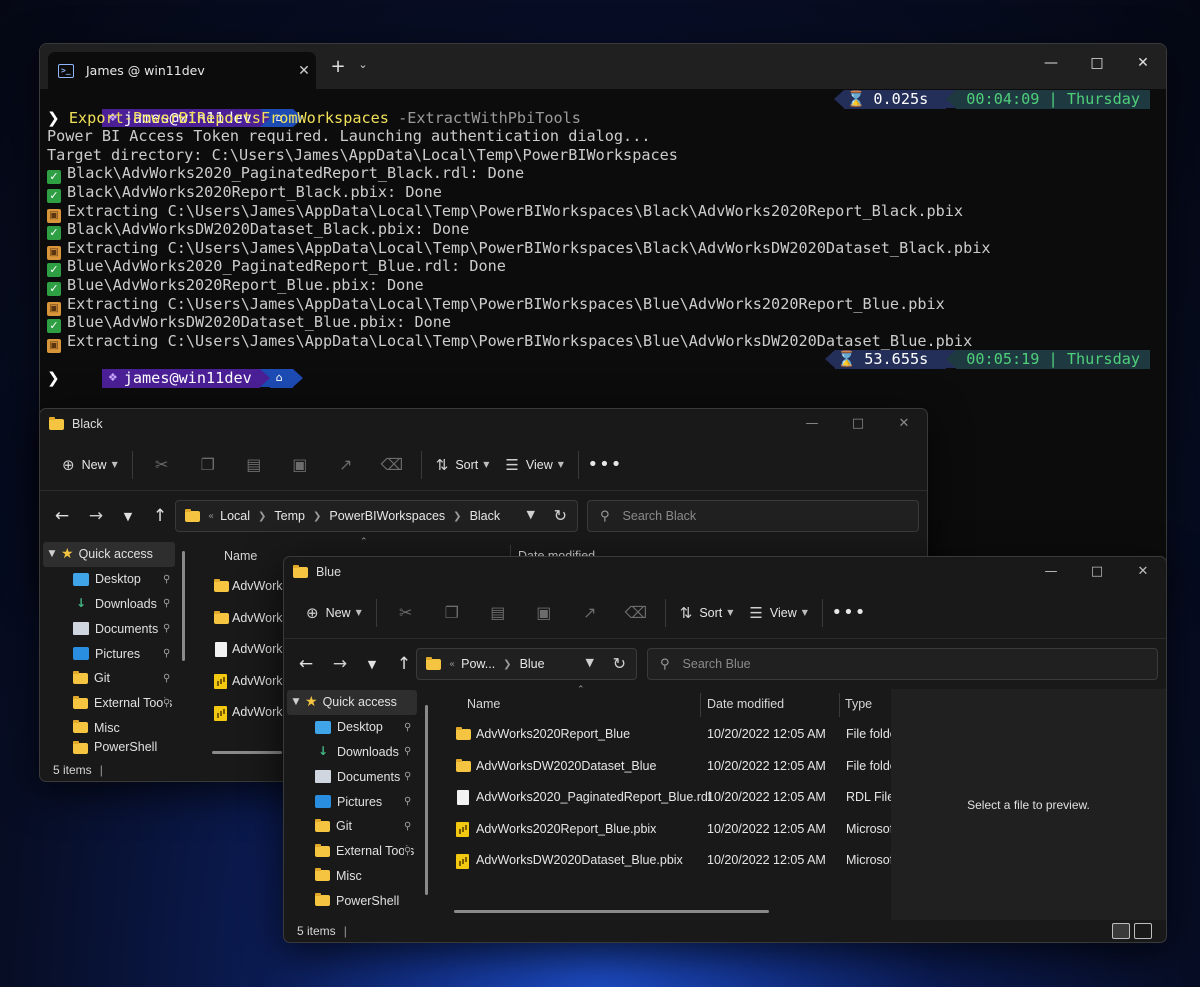 The image size is (1200, 987). What do you see at coordinates (745, 704) in the screenshot?
I see `column-date: Date modified` at bounding box center [745, 704].